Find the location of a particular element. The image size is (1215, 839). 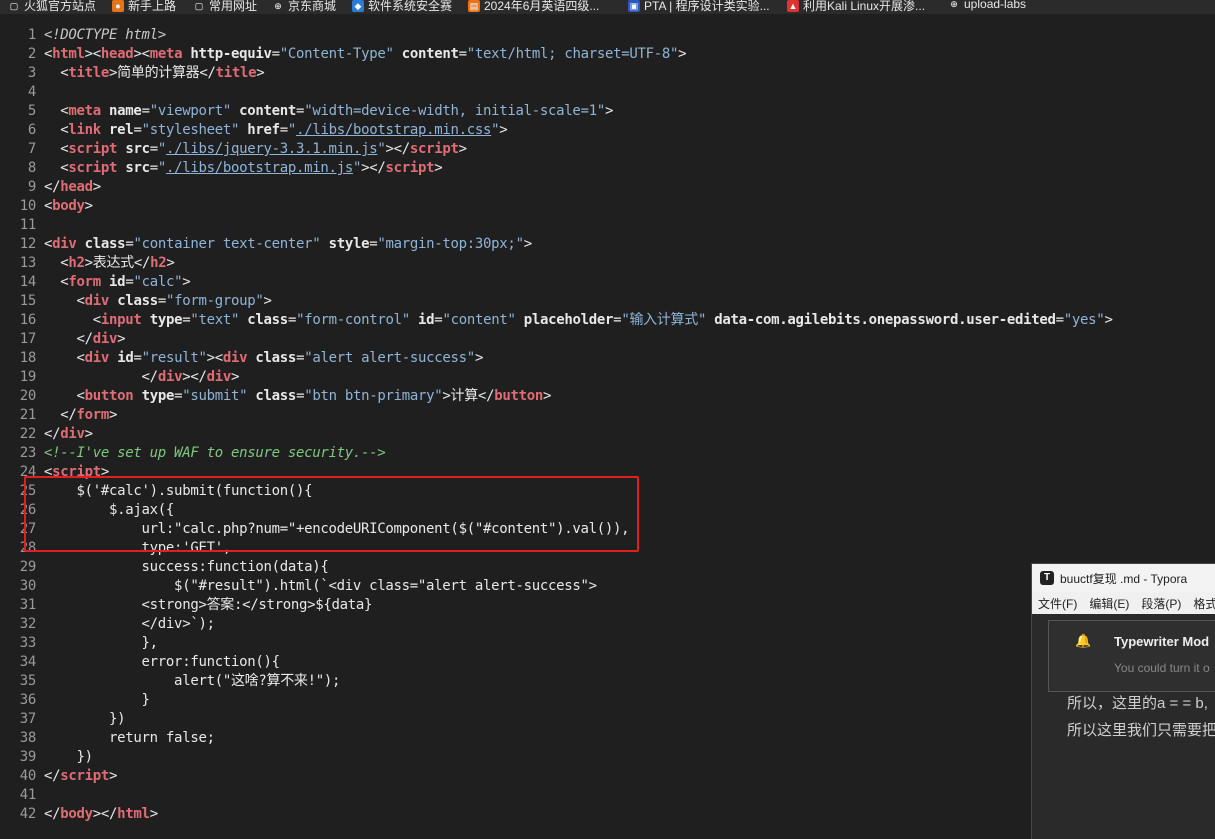

line-number: 23 is located at coordinates (28, 453).